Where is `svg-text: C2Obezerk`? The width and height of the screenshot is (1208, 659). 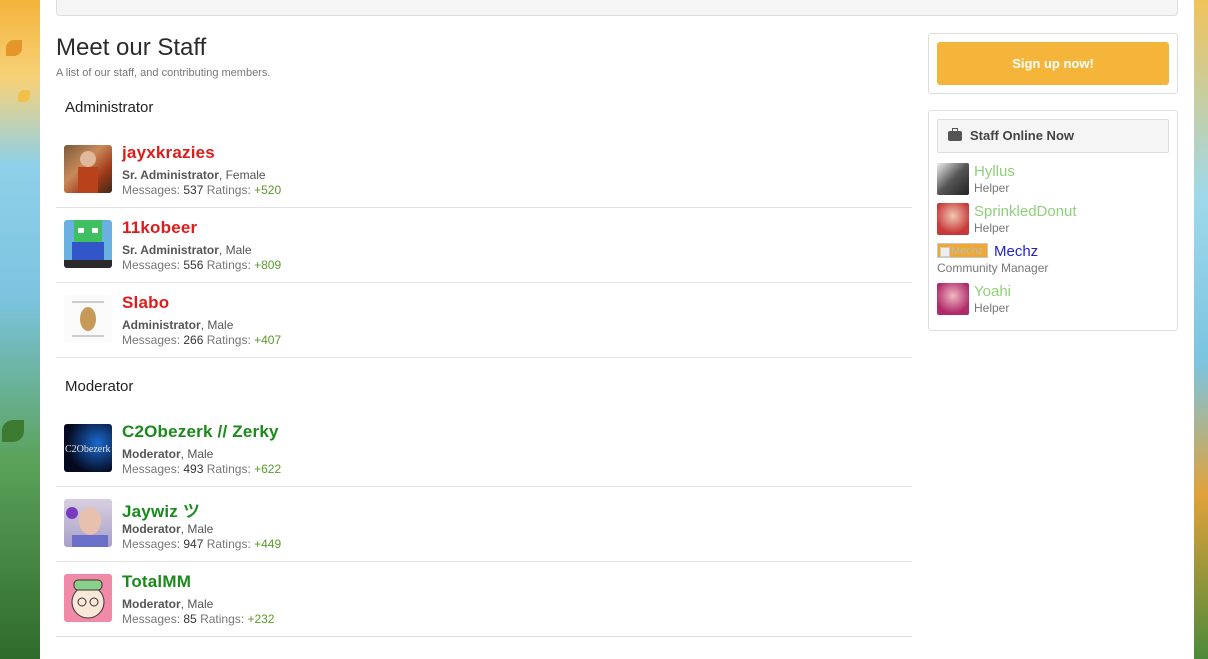
svg-text: C2Obezerk is located at coordinates (88, 449).